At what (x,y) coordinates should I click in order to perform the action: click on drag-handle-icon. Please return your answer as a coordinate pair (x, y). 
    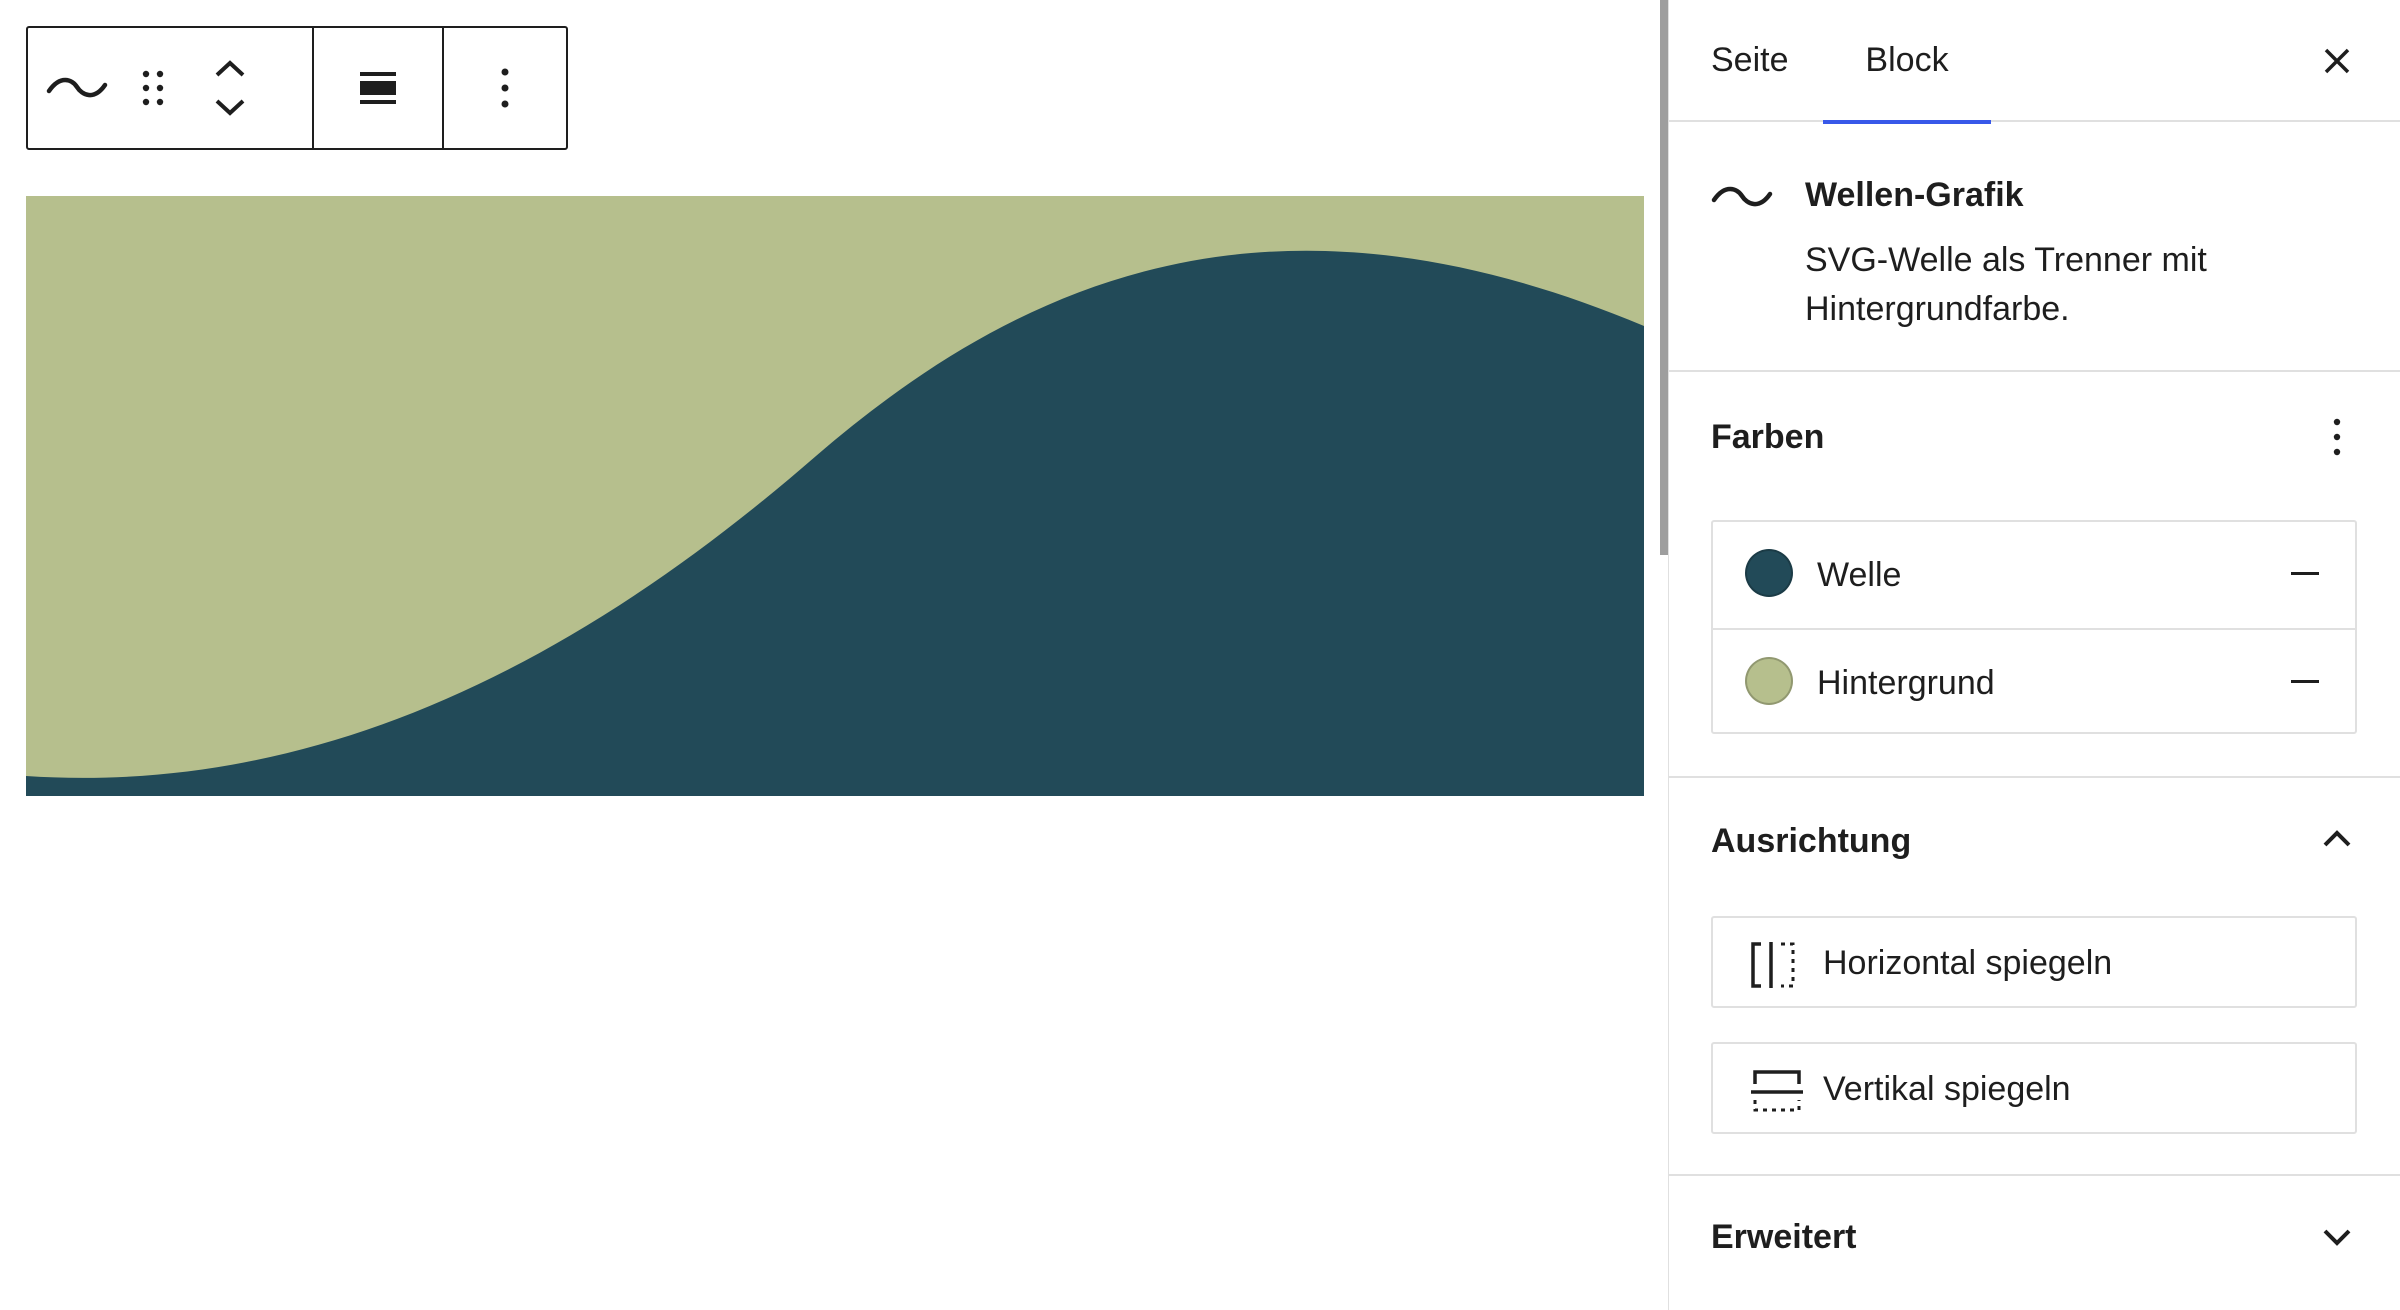
    Looking at the image, I should click on (153, 88).